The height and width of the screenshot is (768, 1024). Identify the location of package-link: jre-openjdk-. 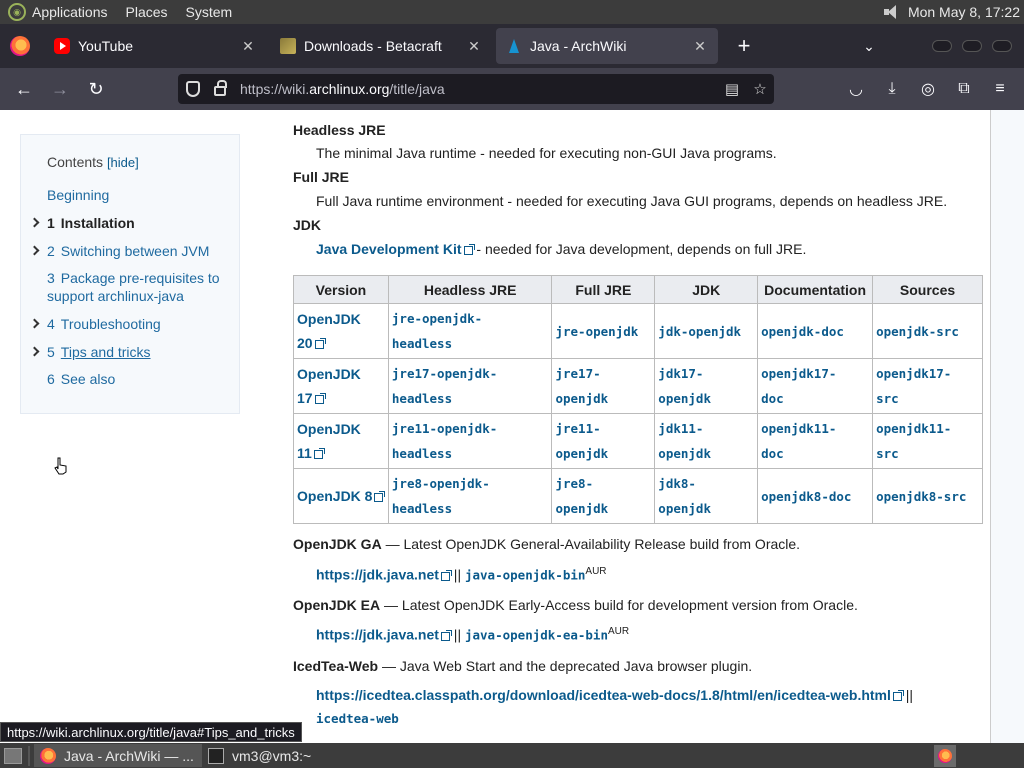
(437, 318).